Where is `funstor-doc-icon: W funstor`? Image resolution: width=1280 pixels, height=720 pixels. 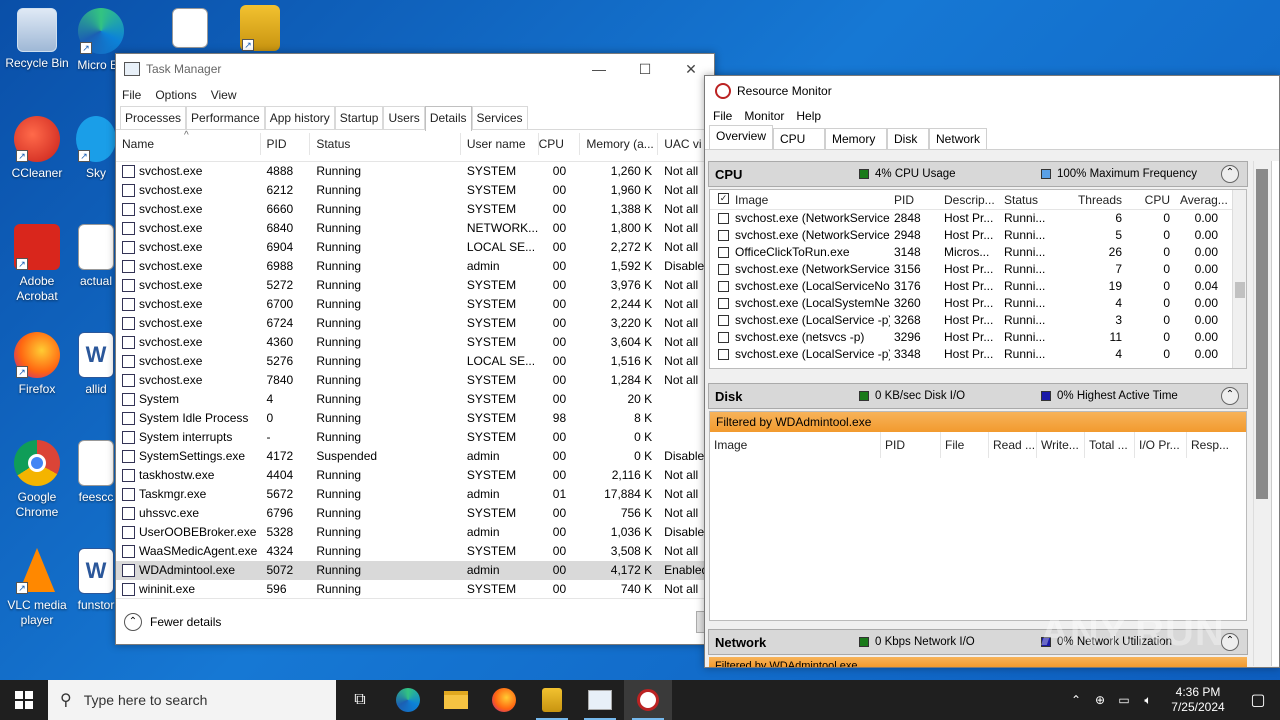
funstor-doc-icon: W funstor is located at coordinates (96, 580).